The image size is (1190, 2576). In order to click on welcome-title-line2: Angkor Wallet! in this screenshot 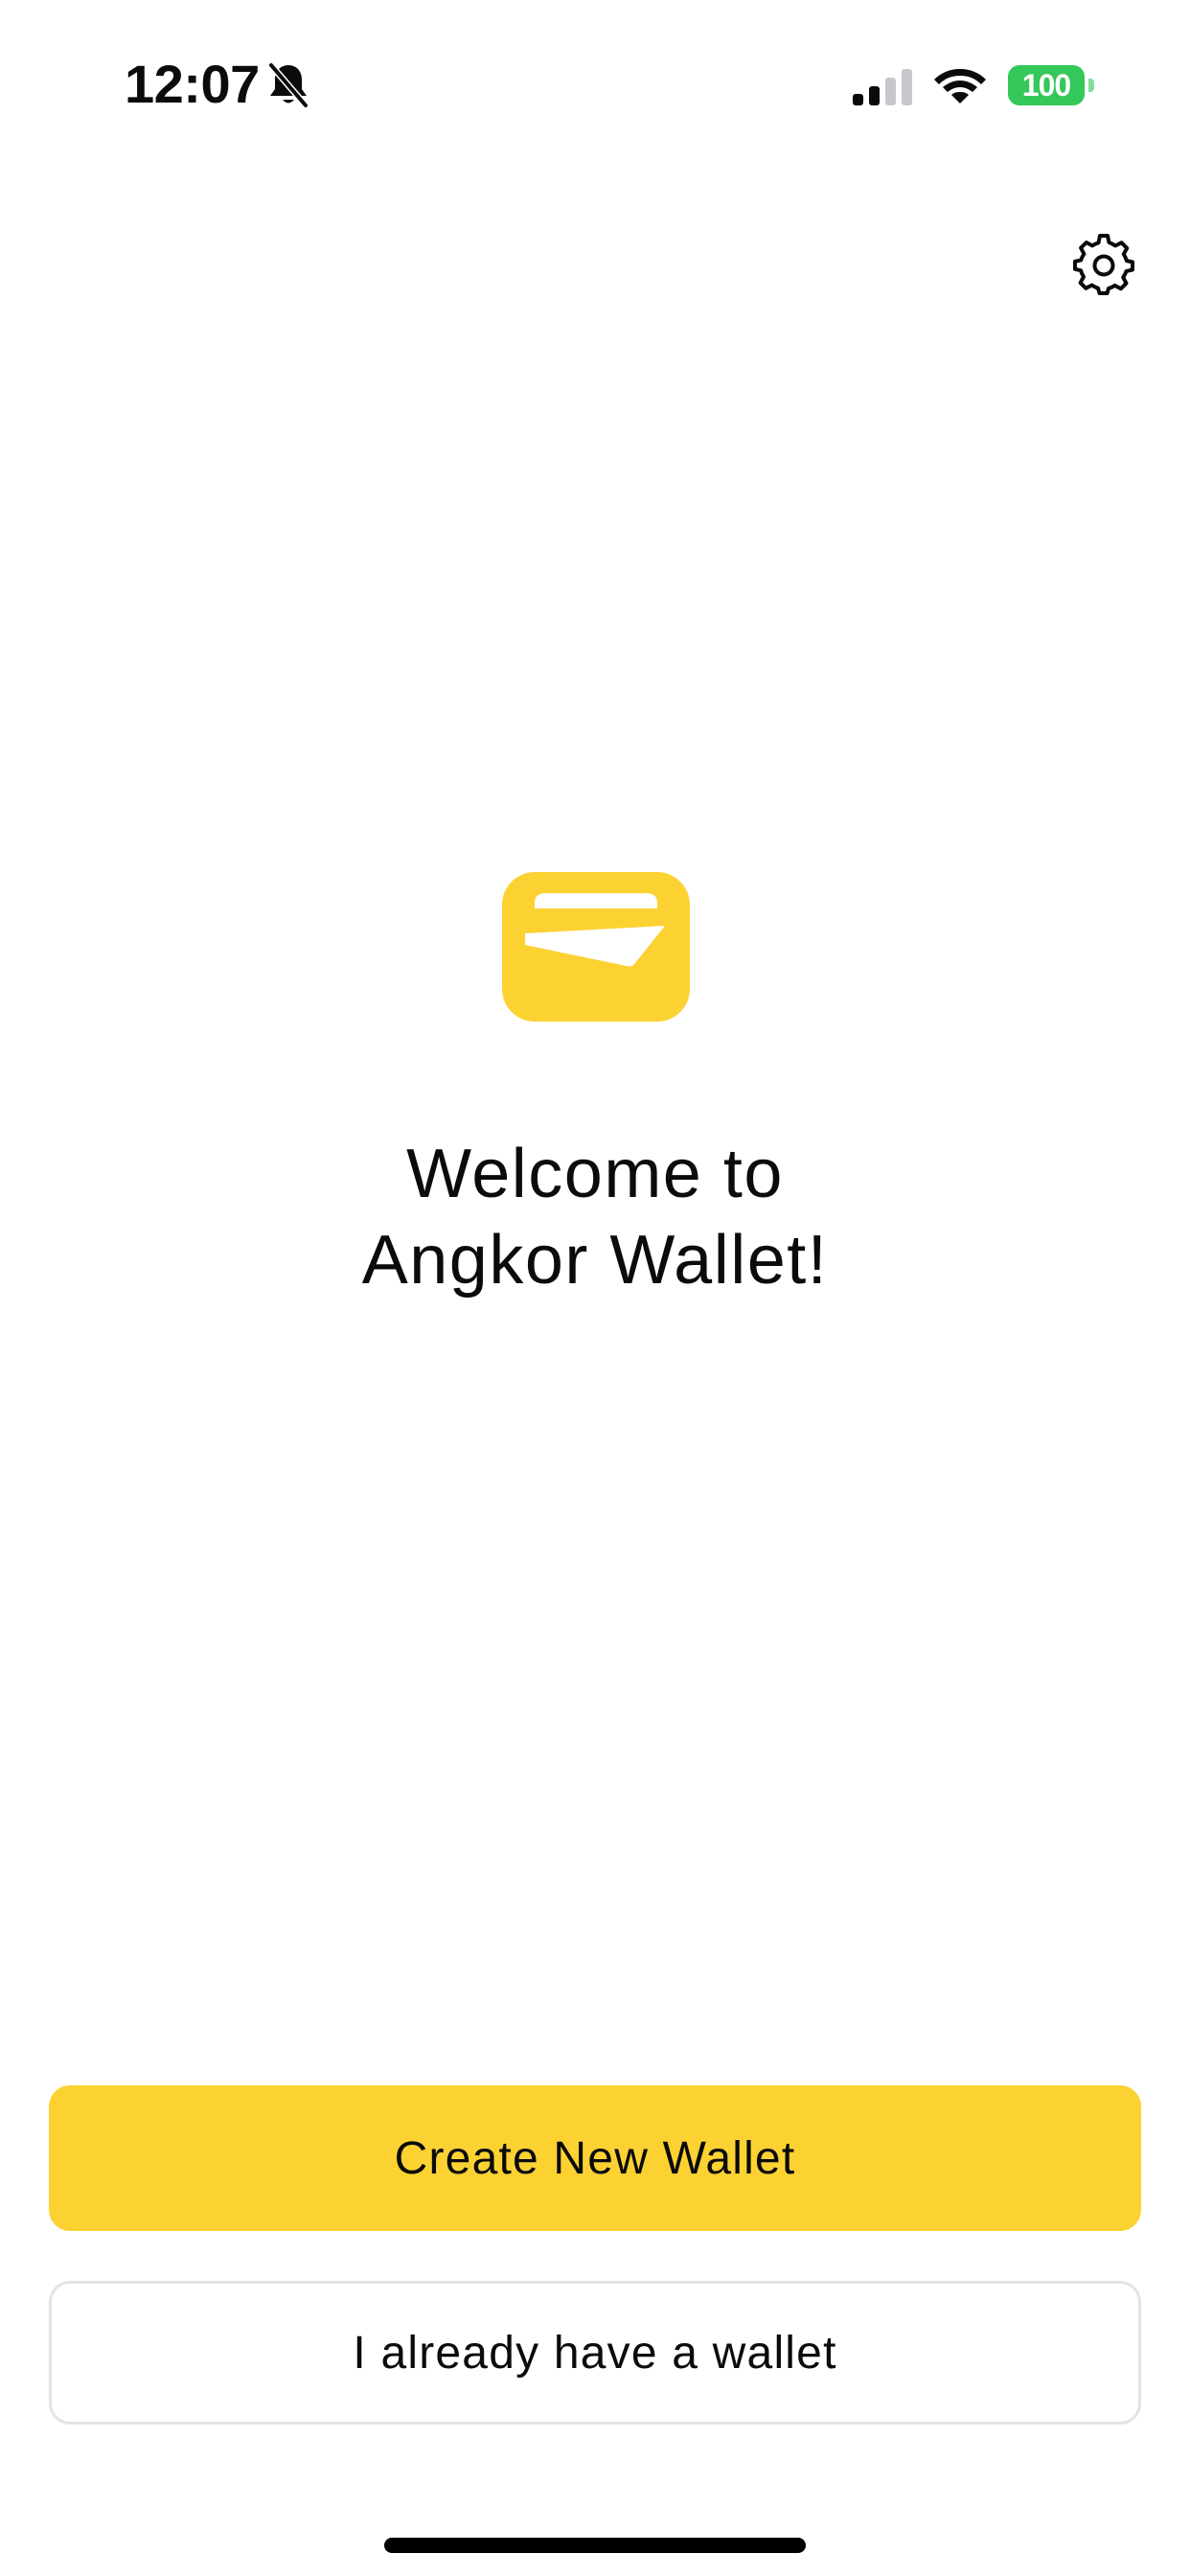, I will do `click(595, 1260)`.